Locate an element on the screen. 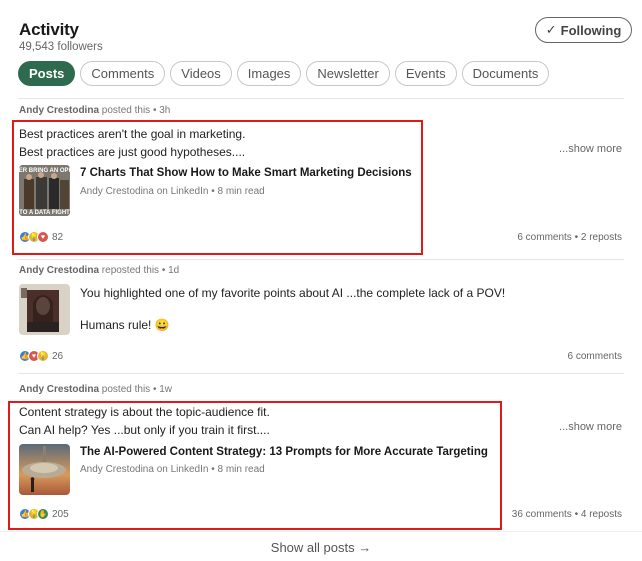  following-button: ✓ Following is located at coordinates (583, 30).